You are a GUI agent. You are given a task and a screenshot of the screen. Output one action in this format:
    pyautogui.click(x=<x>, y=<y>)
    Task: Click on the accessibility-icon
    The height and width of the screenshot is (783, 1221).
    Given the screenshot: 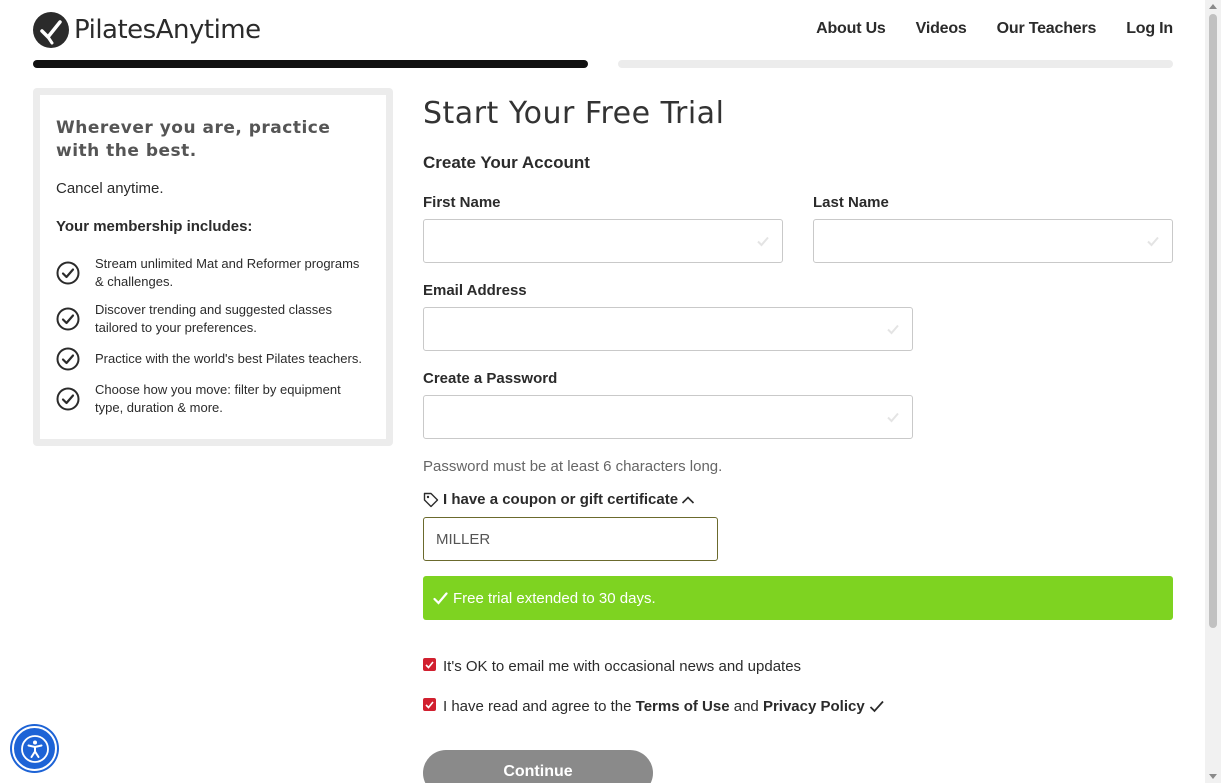 What is the action you would take?
    pyautogui.click(x=34, y=748)
    